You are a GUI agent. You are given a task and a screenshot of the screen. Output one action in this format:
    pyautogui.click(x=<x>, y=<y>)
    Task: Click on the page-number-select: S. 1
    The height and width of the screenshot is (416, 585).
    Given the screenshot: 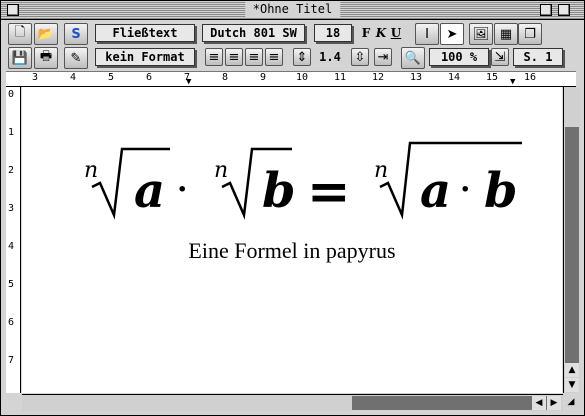 What is the action you would take?
    pyautogui.click(x=538, y=57)
    